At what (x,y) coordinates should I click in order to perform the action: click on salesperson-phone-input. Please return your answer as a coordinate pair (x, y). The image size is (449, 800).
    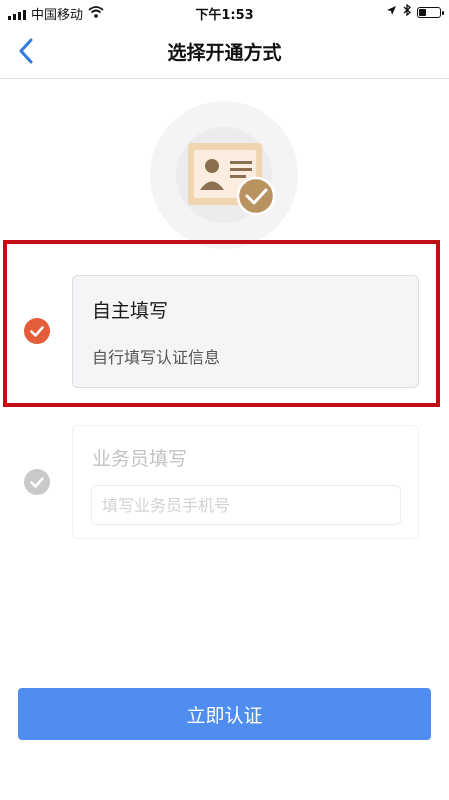
    Looking at the image, I should click on (246, 505).